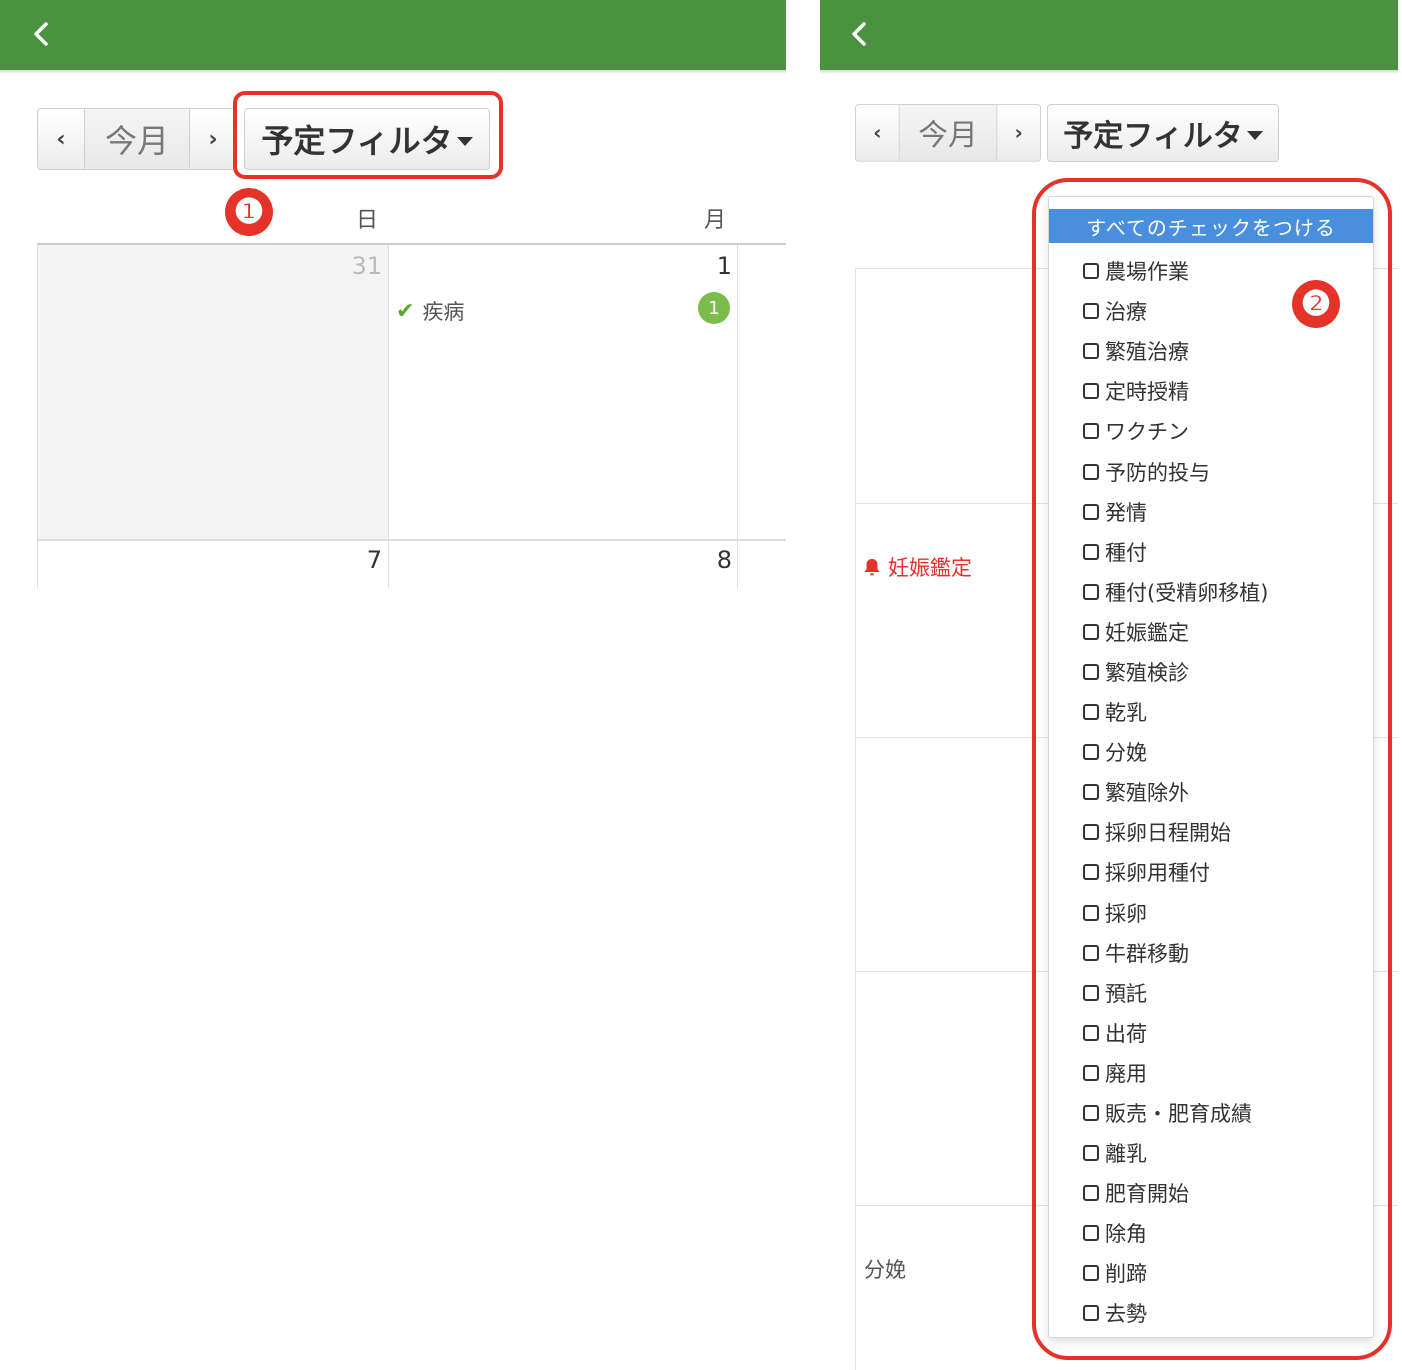  Describe the element at coordinates (1175, 271) in the screenshot. I see `filter-option: 農場作業` at that location.